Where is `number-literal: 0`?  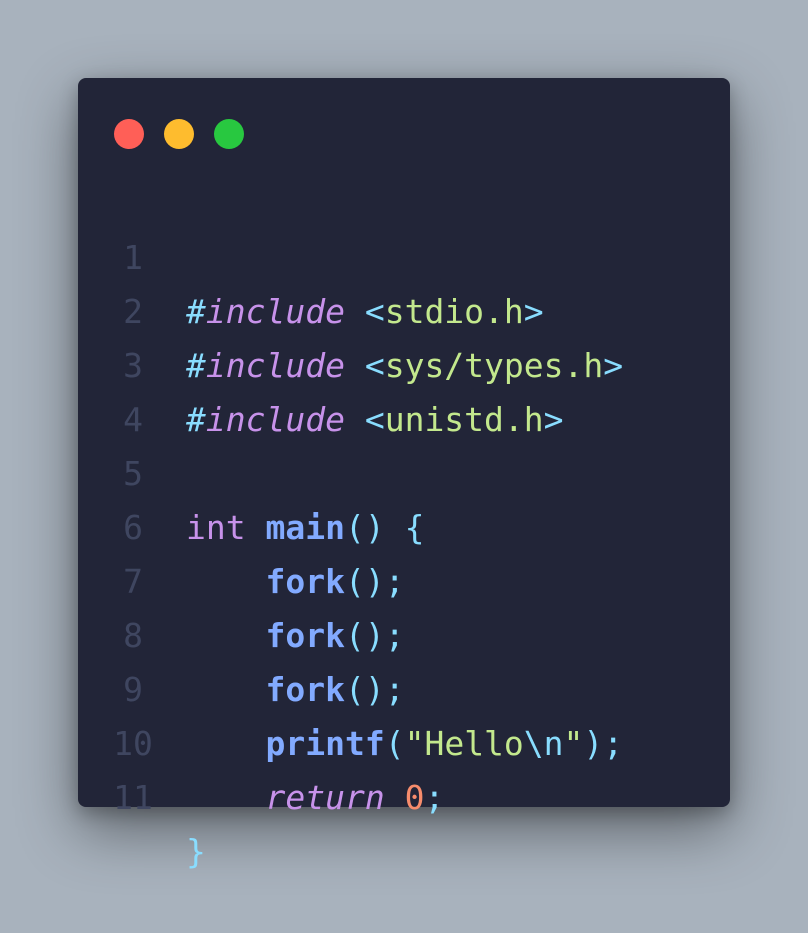 number-literal: 0 is located at coordinates (414, 797).